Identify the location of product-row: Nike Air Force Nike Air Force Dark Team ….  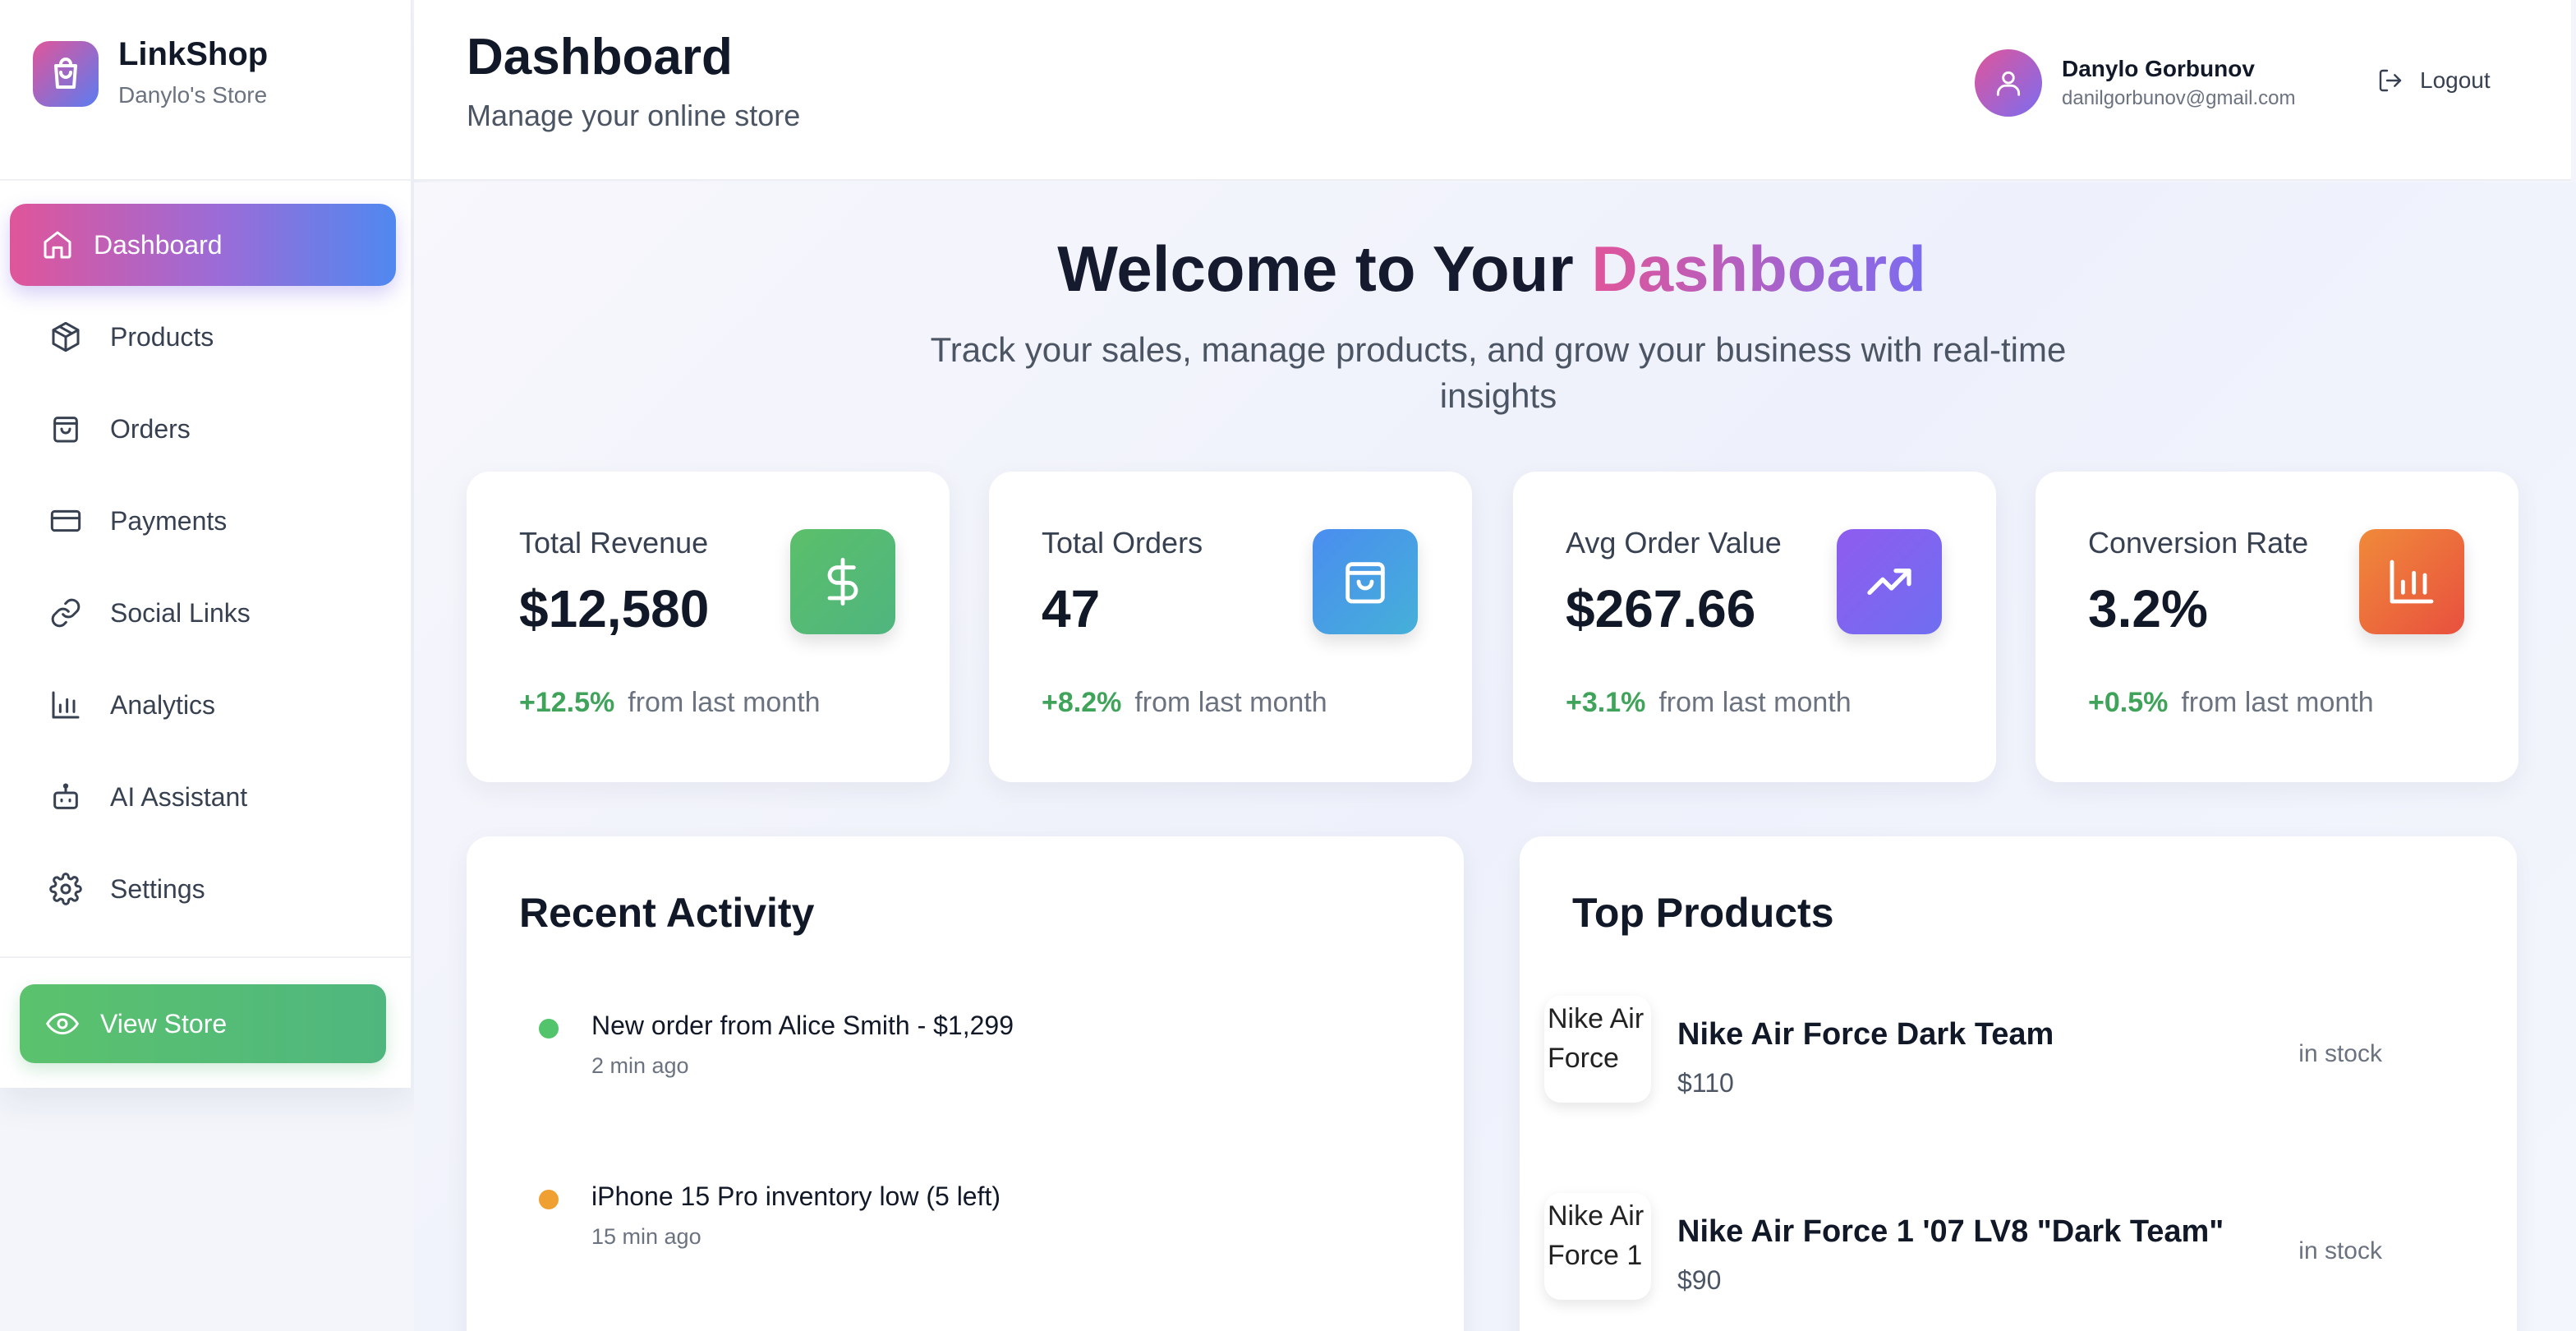
(1963, 1053).